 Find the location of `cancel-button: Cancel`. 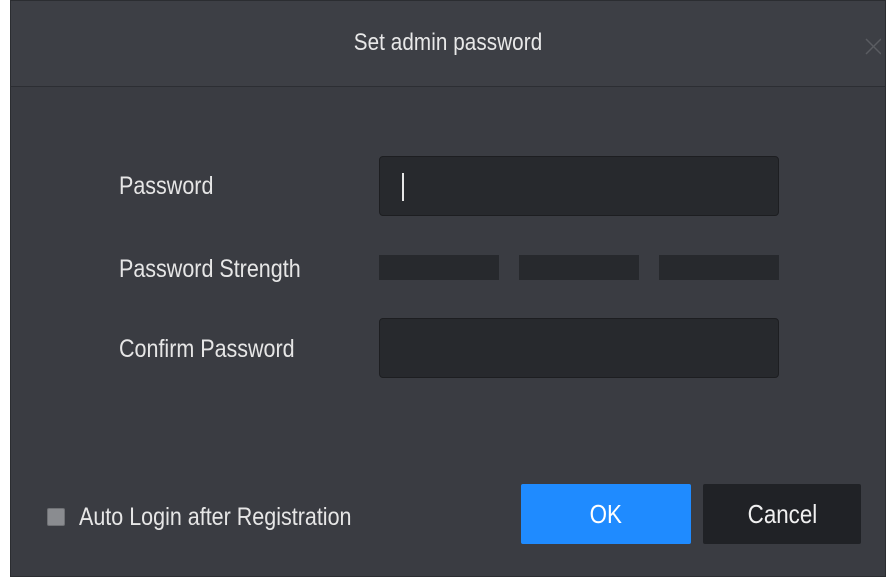

cancel-button: Cancel is located at coordinates (782, 514).